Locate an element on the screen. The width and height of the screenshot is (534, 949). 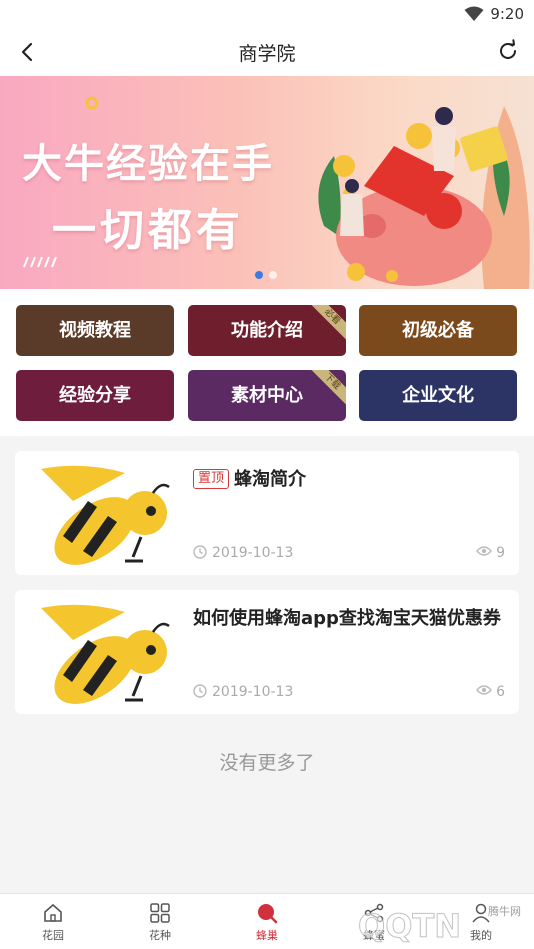
watermark-logo: QQTN 腾牛网 is located at coordinates (440, 924).